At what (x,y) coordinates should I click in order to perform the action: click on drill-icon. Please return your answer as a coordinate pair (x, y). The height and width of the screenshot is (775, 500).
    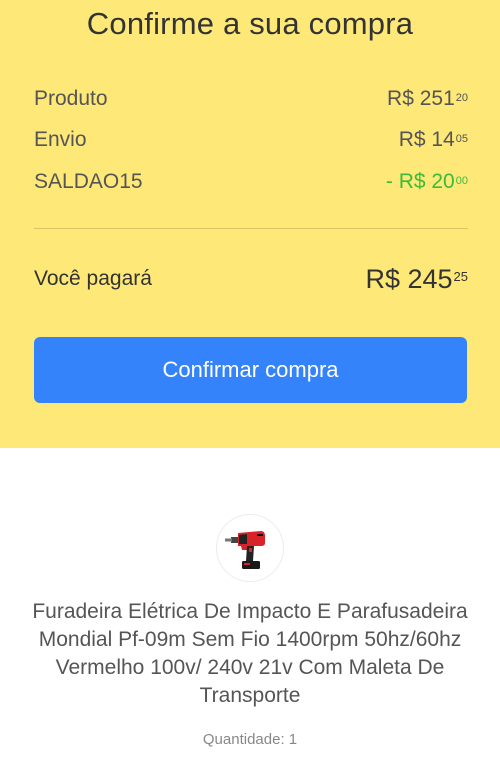
    Looking at the image, I should click on (245, 550).